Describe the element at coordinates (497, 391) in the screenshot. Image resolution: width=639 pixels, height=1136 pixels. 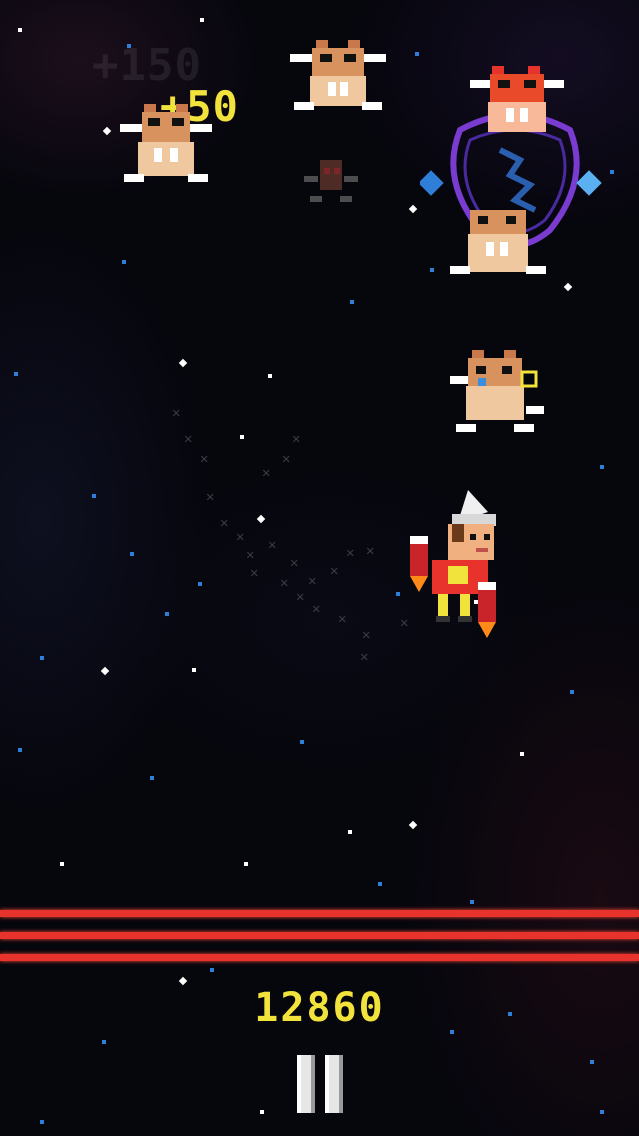
I see `enemy-critter-hurt` at that location.